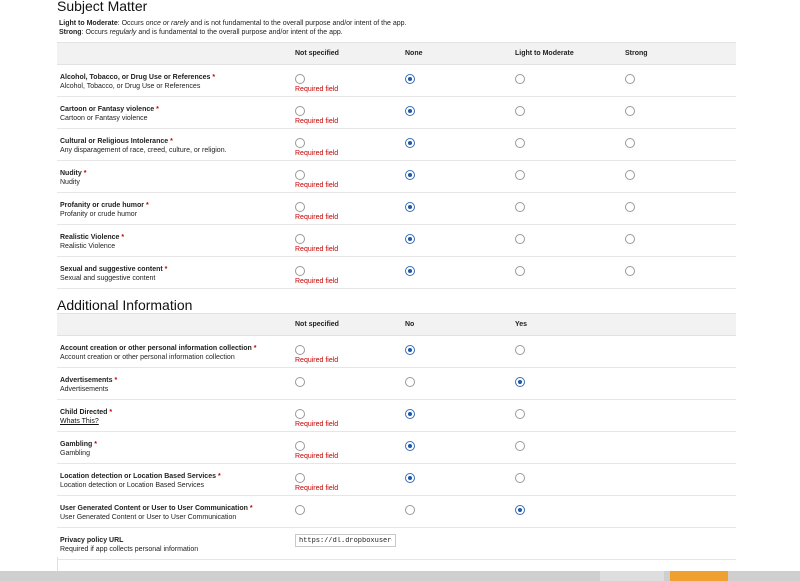 The width and height of the screenshot is (800, 581). I want to click on question-title: Privacy policy URL, so click(92, 540).